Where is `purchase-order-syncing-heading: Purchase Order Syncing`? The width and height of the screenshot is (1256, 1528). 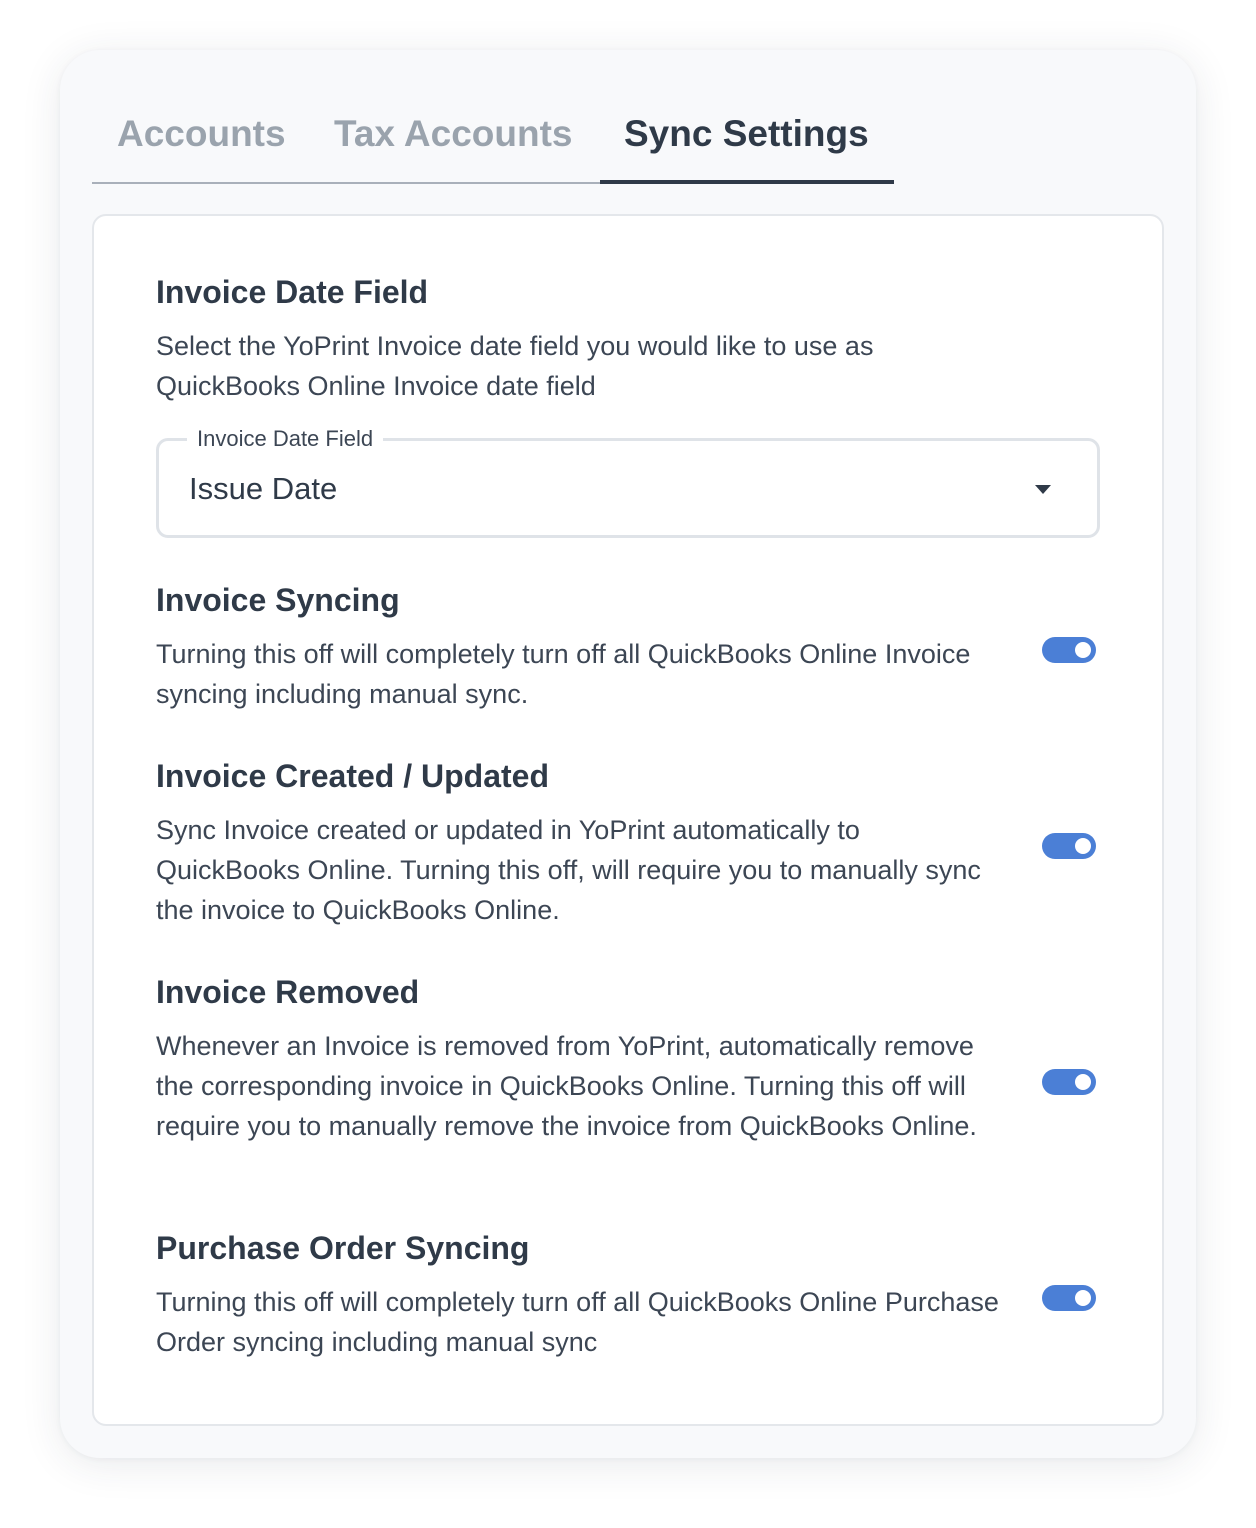 purchase-order-syncing-heading: Purchase Order Syncing is located at coordinates (343, 1248).